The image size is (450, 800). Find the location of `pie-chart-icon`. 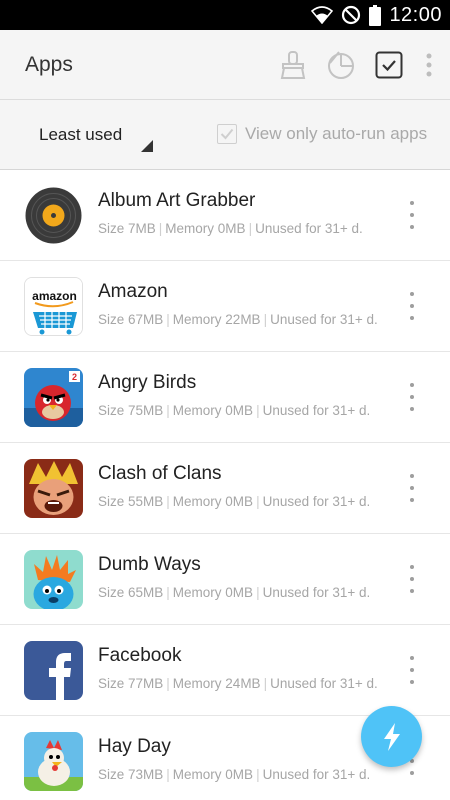

pie-chart-icon is located at coordinates (341, 65).